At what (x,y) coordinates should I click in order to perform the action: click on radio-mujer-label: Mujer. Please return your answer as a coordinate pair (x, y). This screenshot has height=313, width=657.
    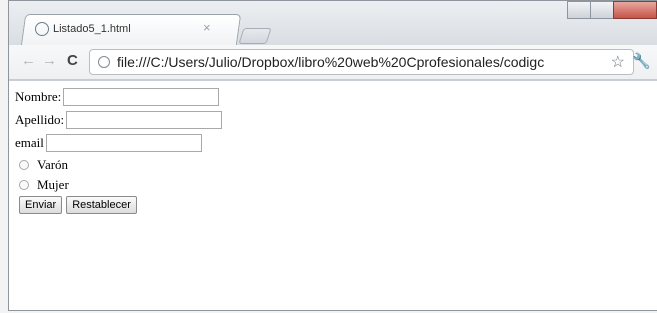
    Looking at the image, I should click on (53, 184).